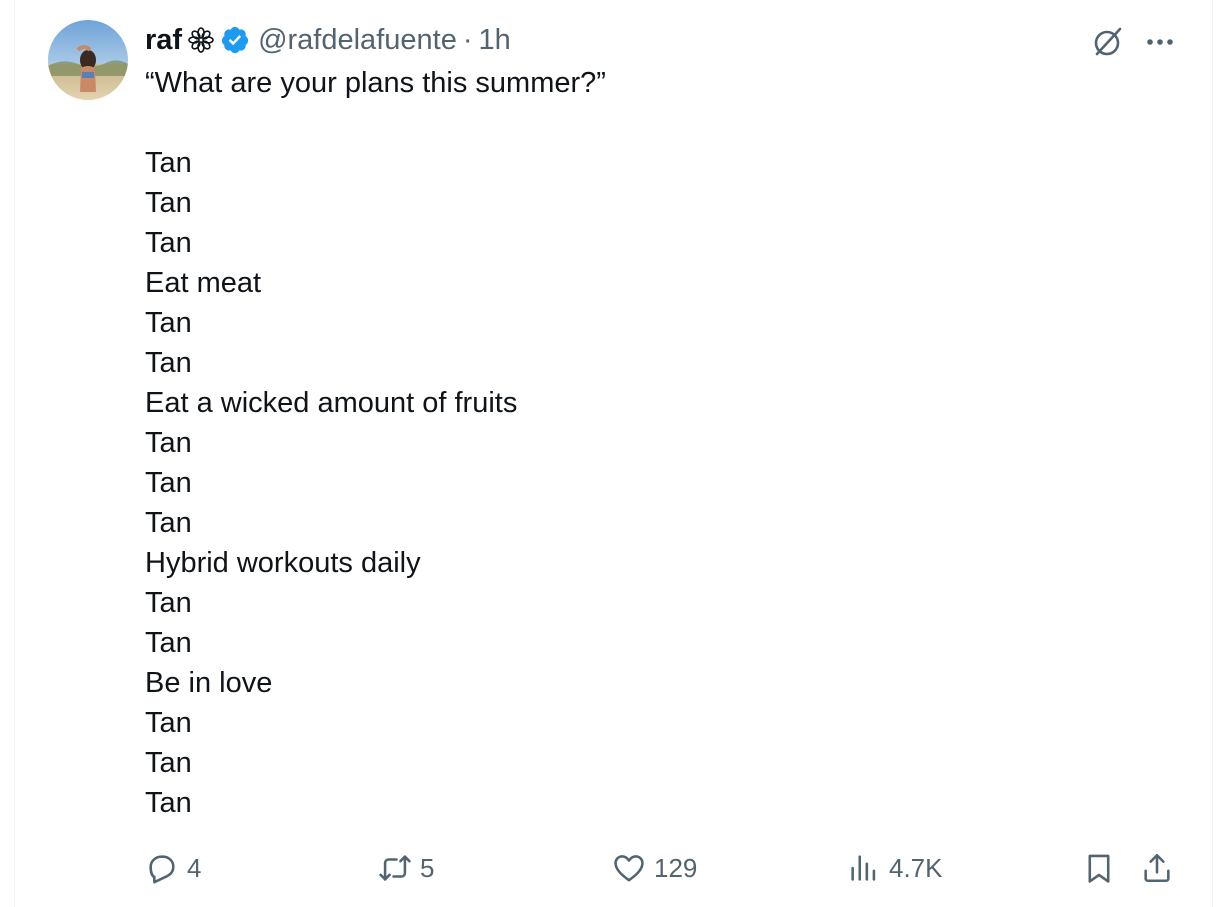 This screenshot has width=1223, height=907. What do you see at coordinates (357, 40) in the screenshot?
I see `author-handle: @rafdelafuente` at bounding box center [357, 40].